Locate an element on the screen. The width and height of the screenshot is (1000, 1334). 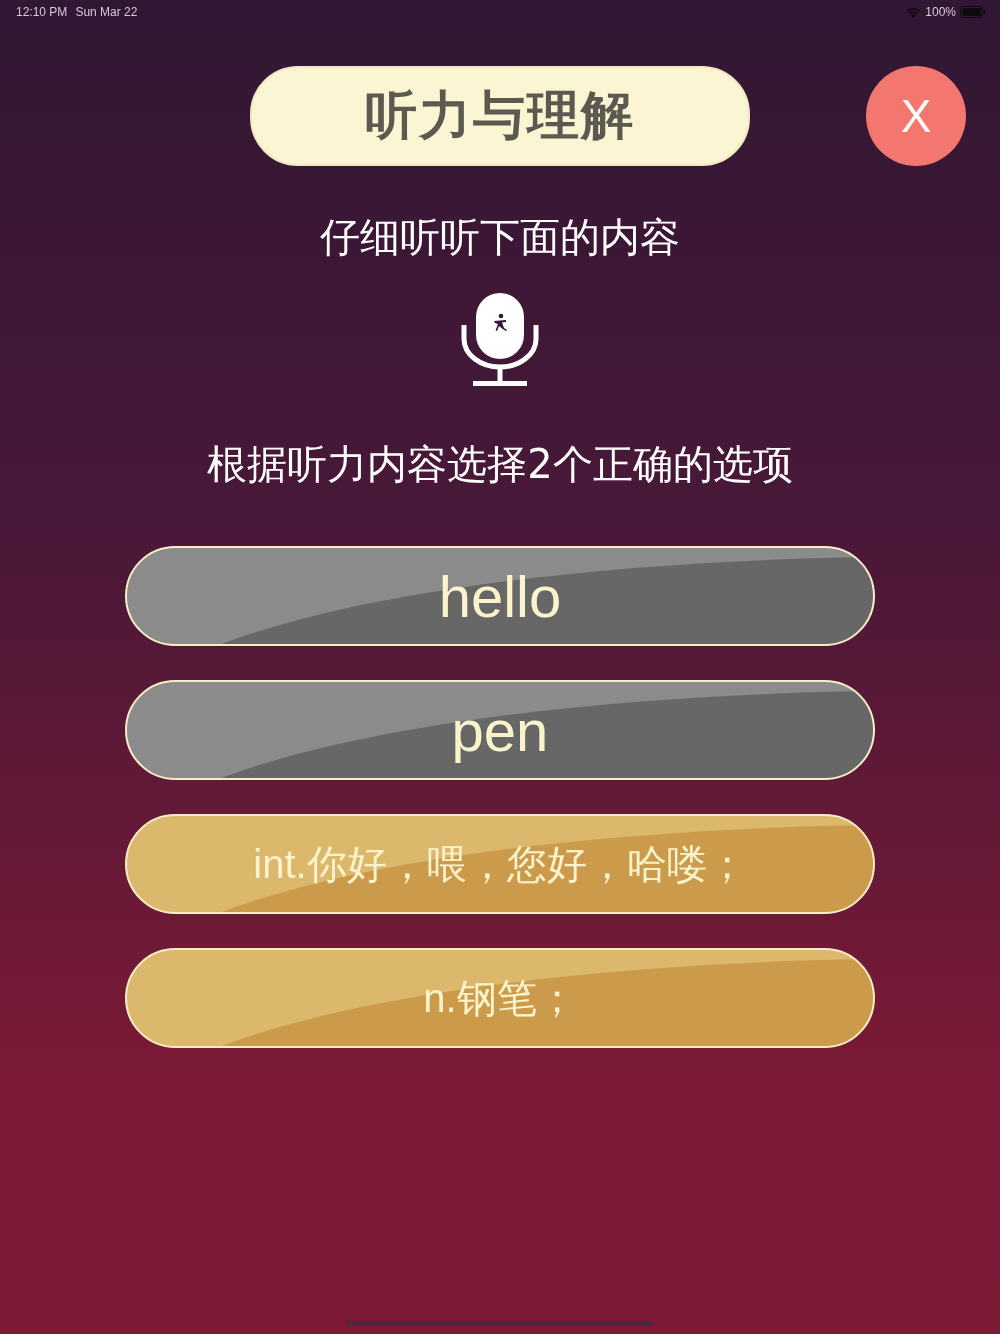
answer-option: hello is located at coordinates (500, 596).